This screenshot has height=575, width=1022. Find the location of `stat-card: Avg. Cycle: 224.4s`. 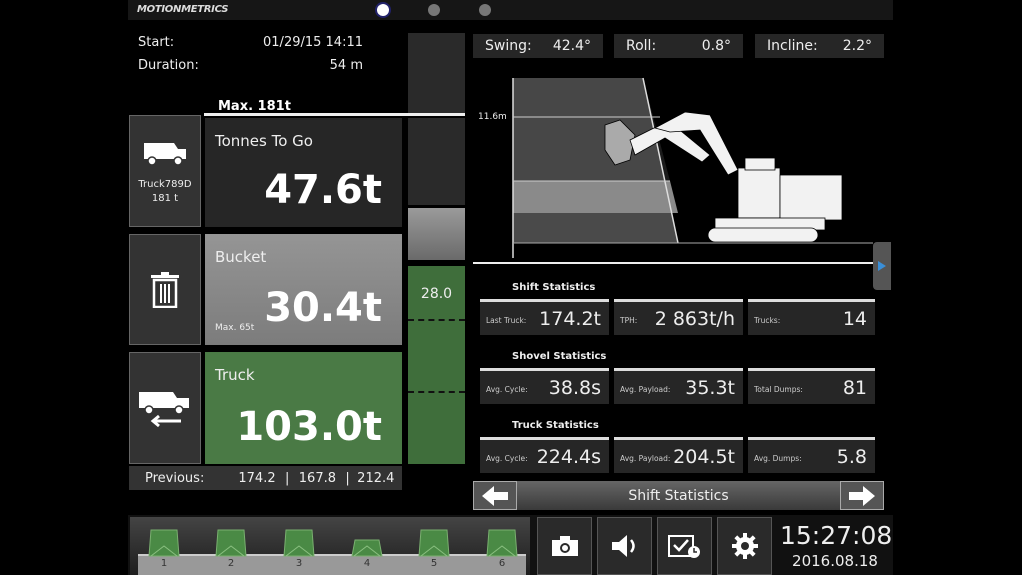

stat-card: Avg. Cycle: 224.4s is located at coordinates (544, 455).